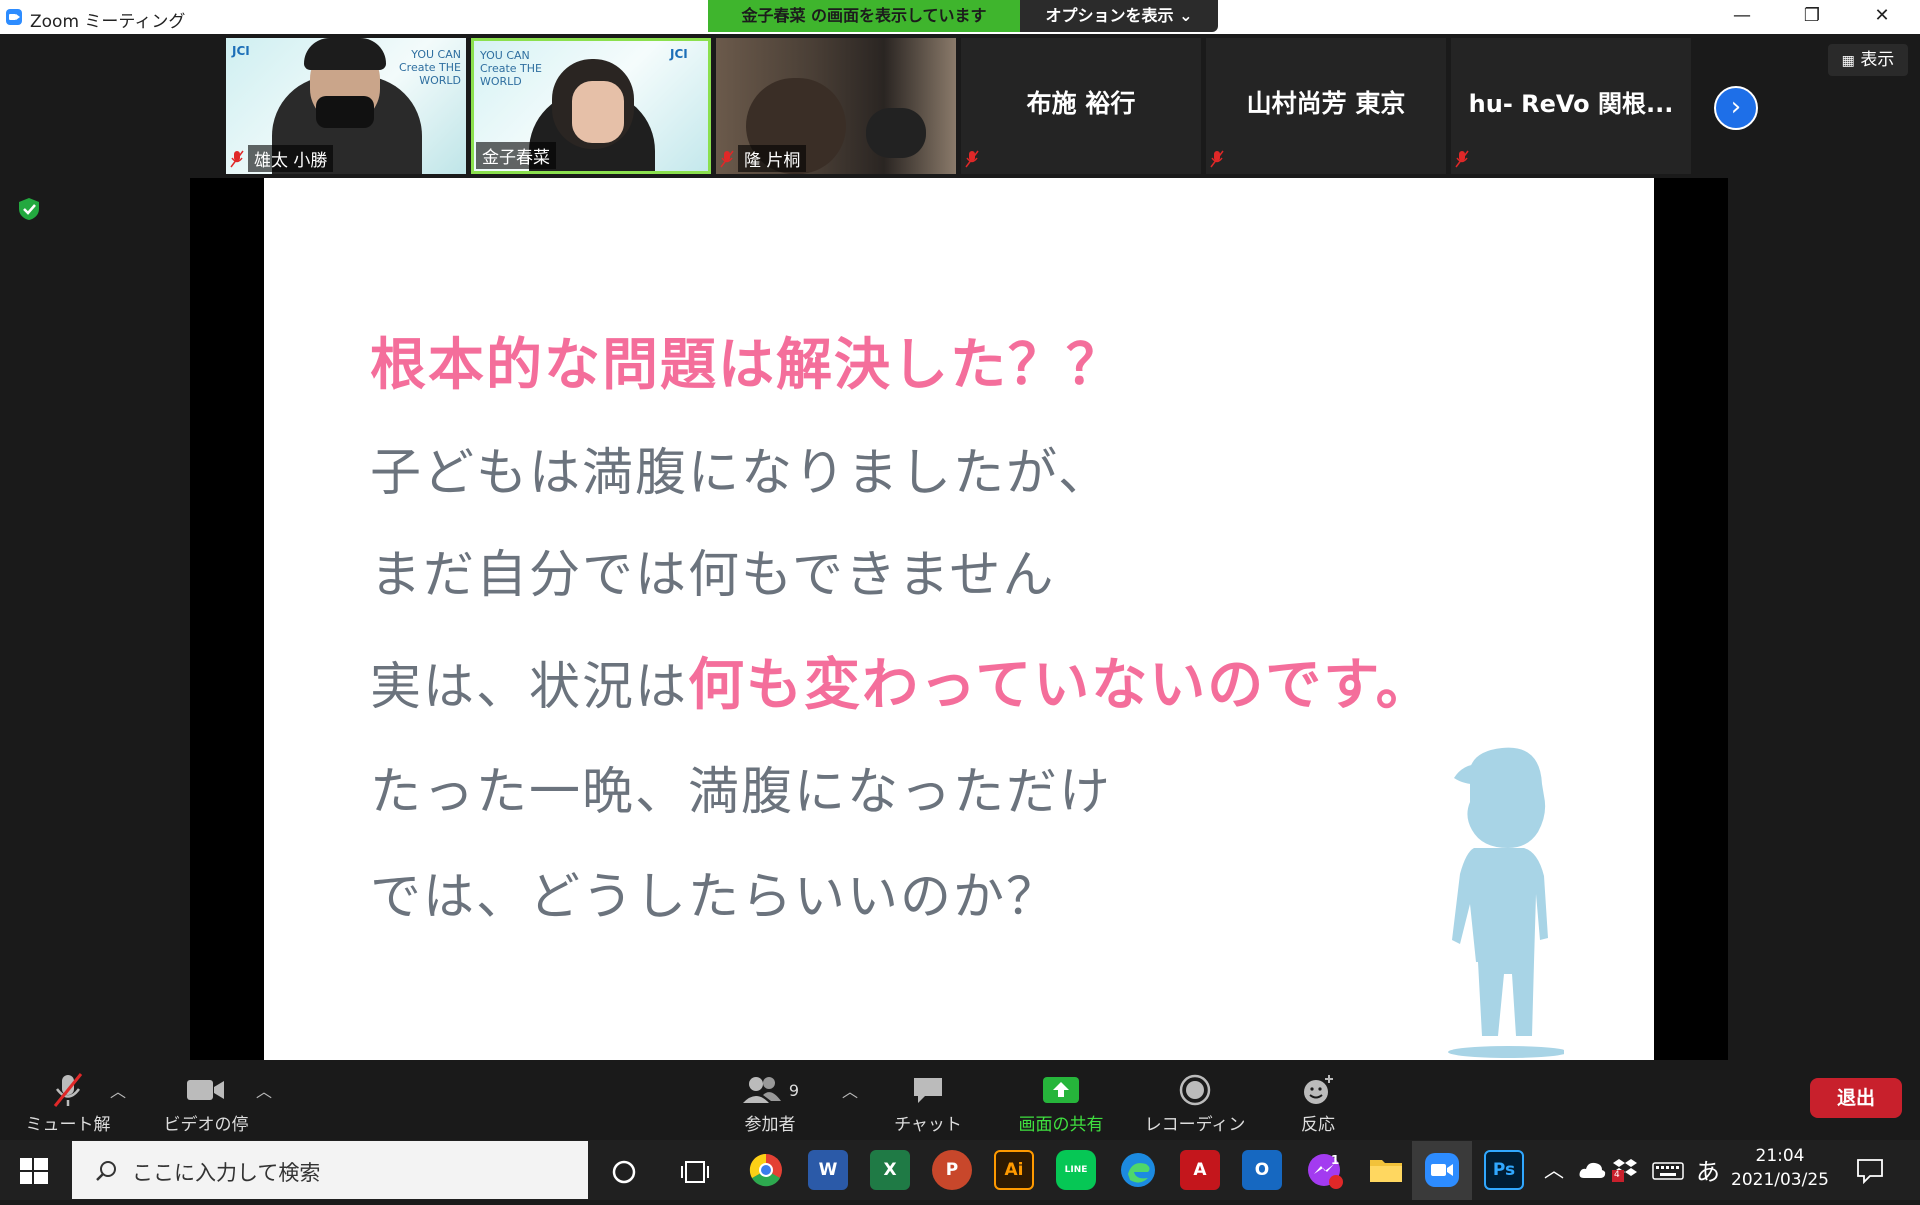  I want to click on muted-microphone-icon, so click(68, 1090).